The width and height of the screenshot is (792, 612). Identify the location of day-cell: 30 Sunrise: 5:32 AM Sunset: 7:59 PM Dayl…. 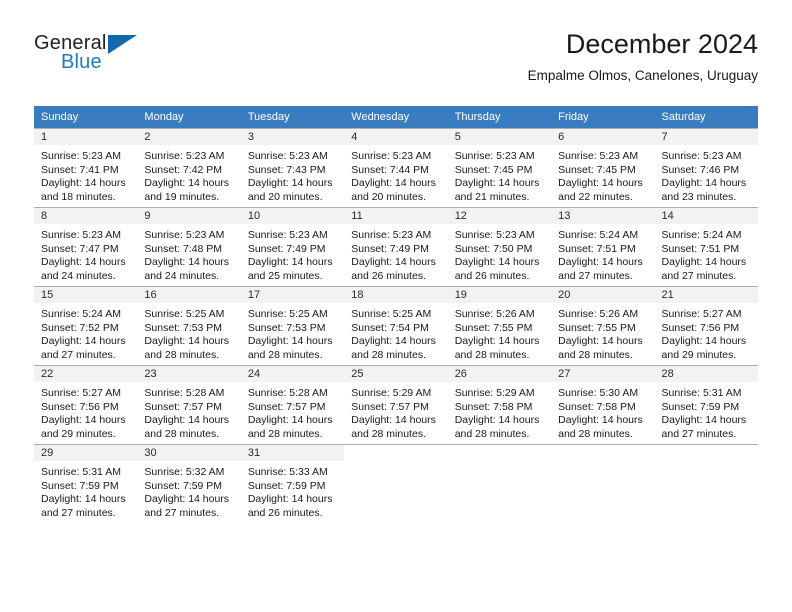
(189, 483).